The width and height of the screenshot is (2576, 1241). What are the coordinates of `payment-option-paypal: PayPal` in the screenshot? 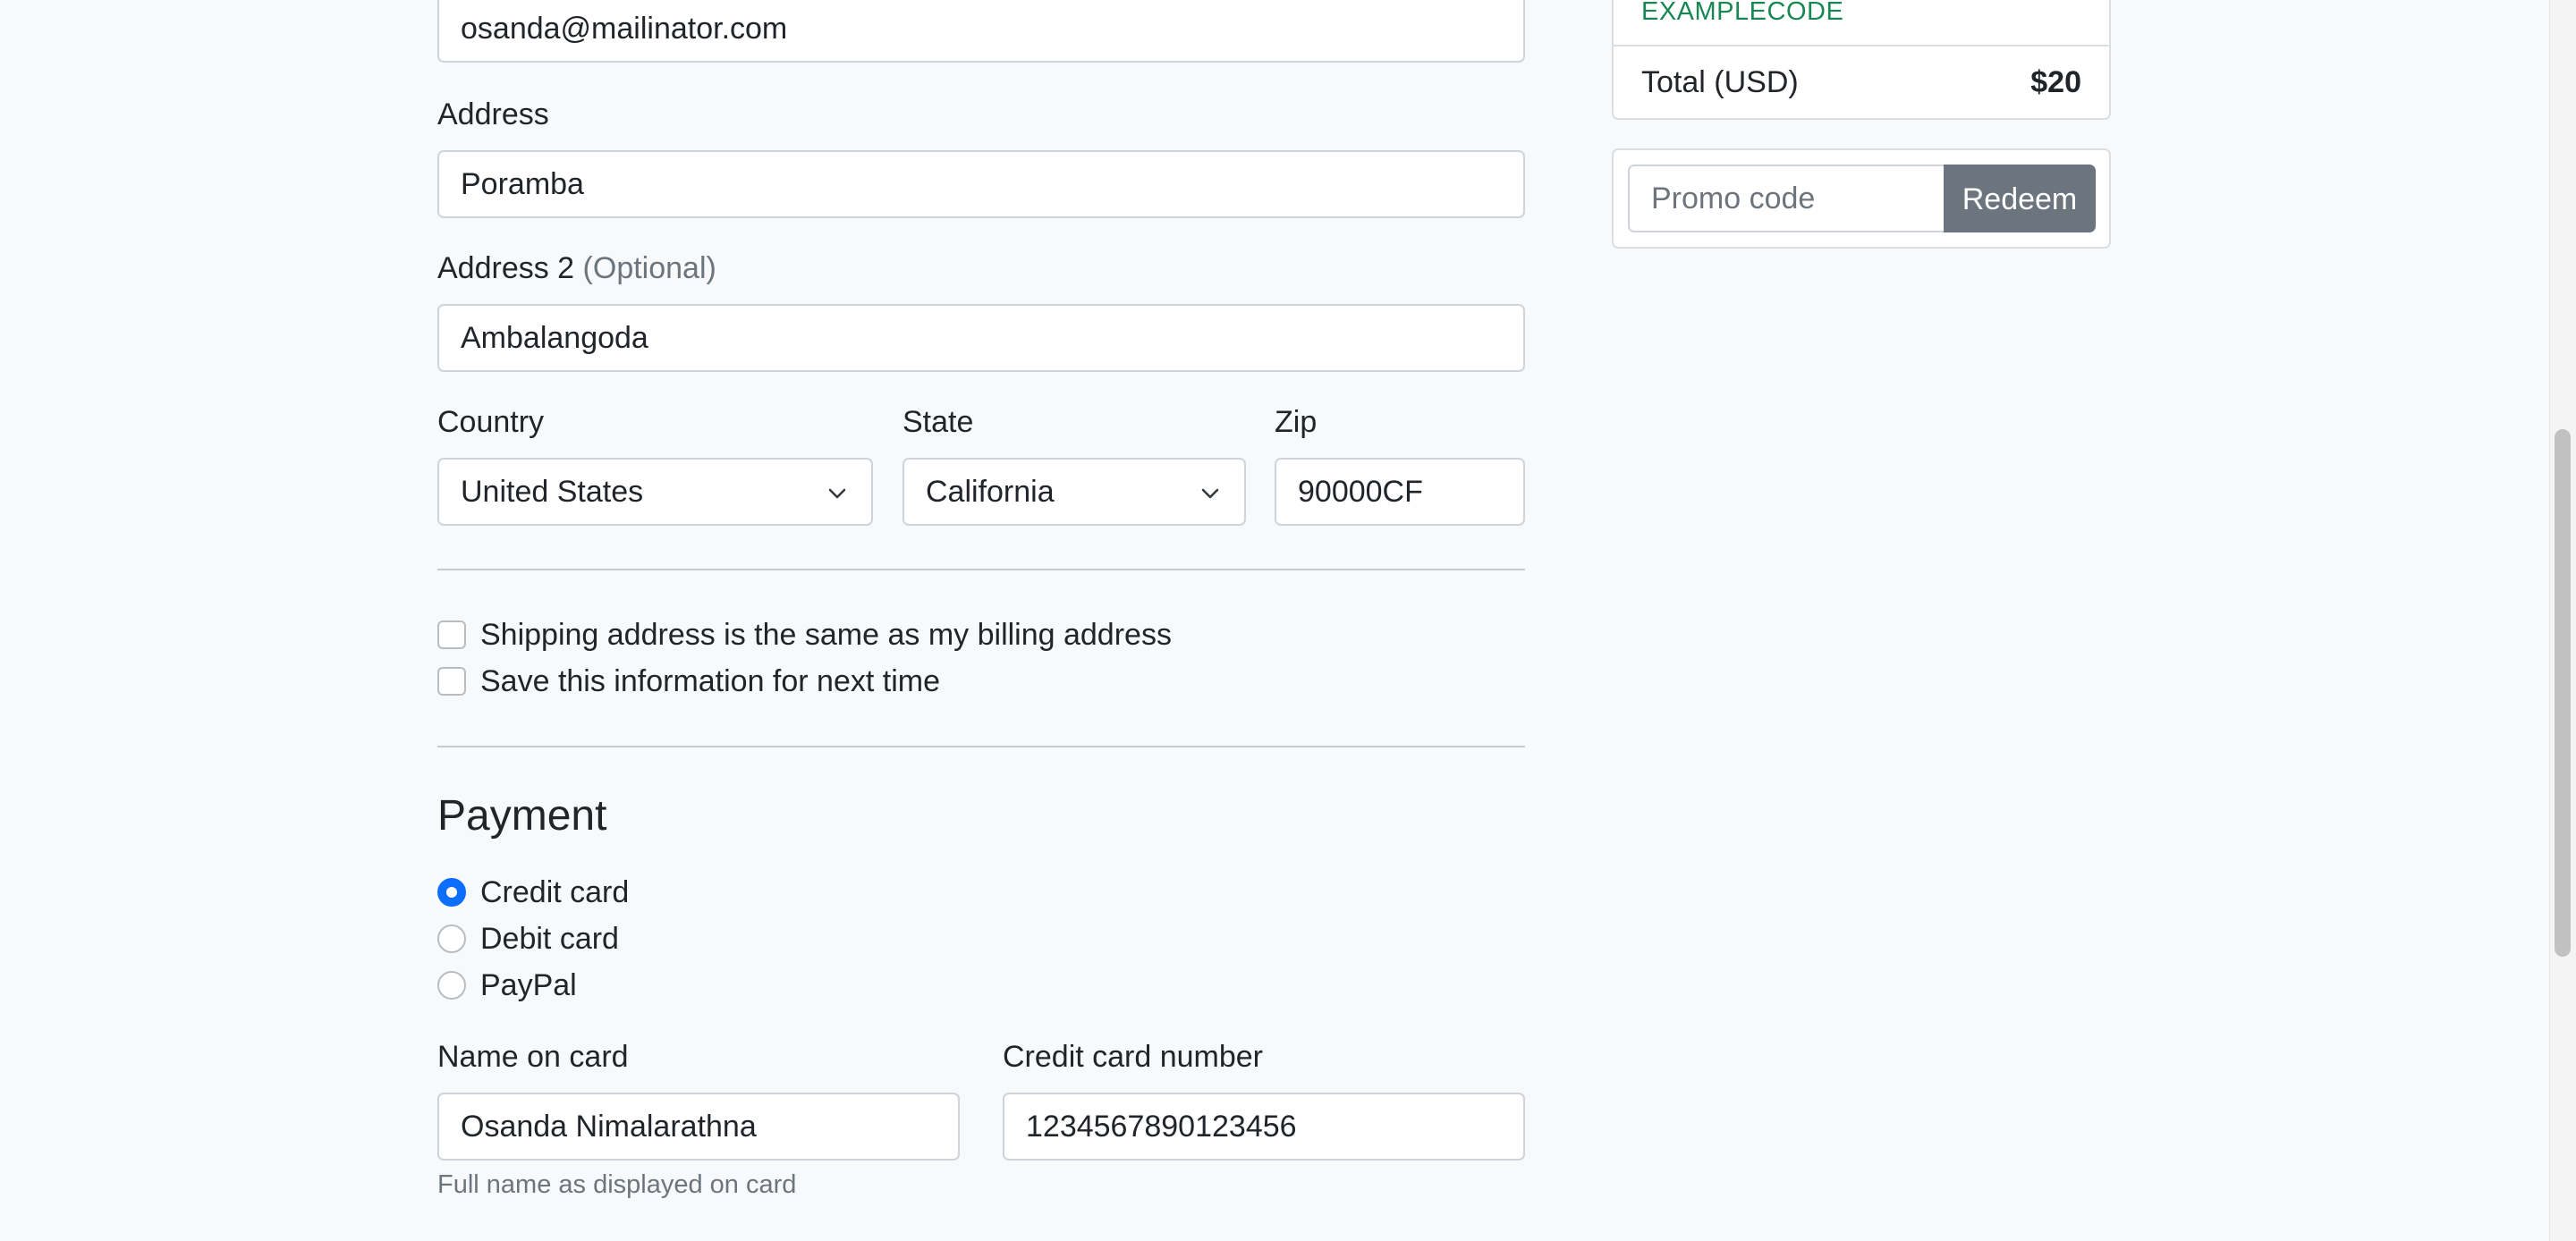 It's located at (507, 985).